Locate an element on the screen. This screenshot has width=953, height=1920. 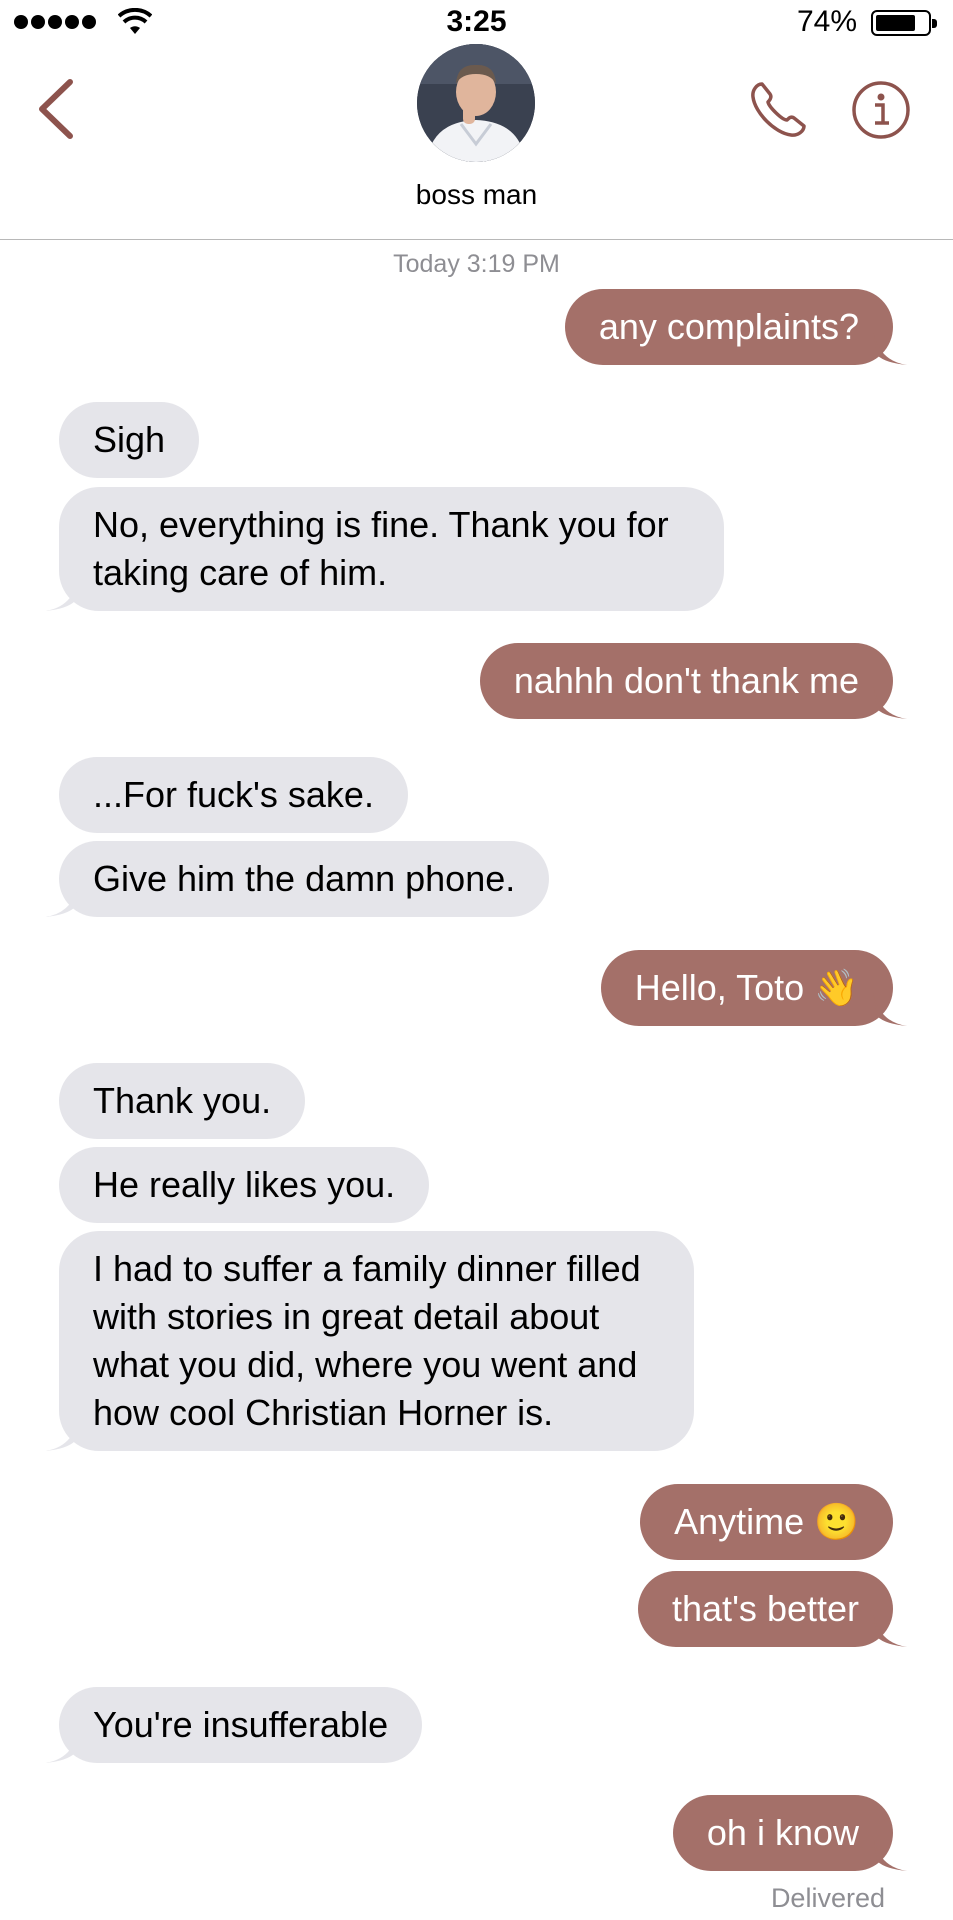
contact-avatar is located at coordinates (476, 103).